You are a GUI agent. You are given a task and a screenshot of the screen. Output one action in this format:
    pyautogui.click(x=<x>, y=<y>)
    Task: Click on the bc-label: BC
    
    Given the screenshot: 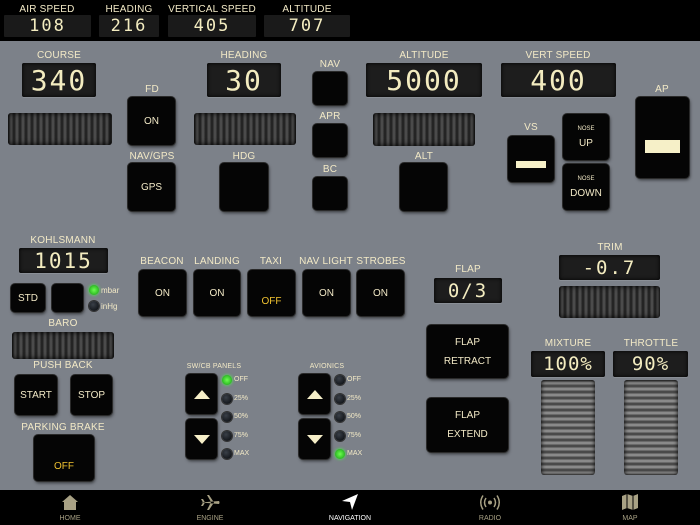 What is the action you would take?
    pyautogui.click(x=330, y=169)
    